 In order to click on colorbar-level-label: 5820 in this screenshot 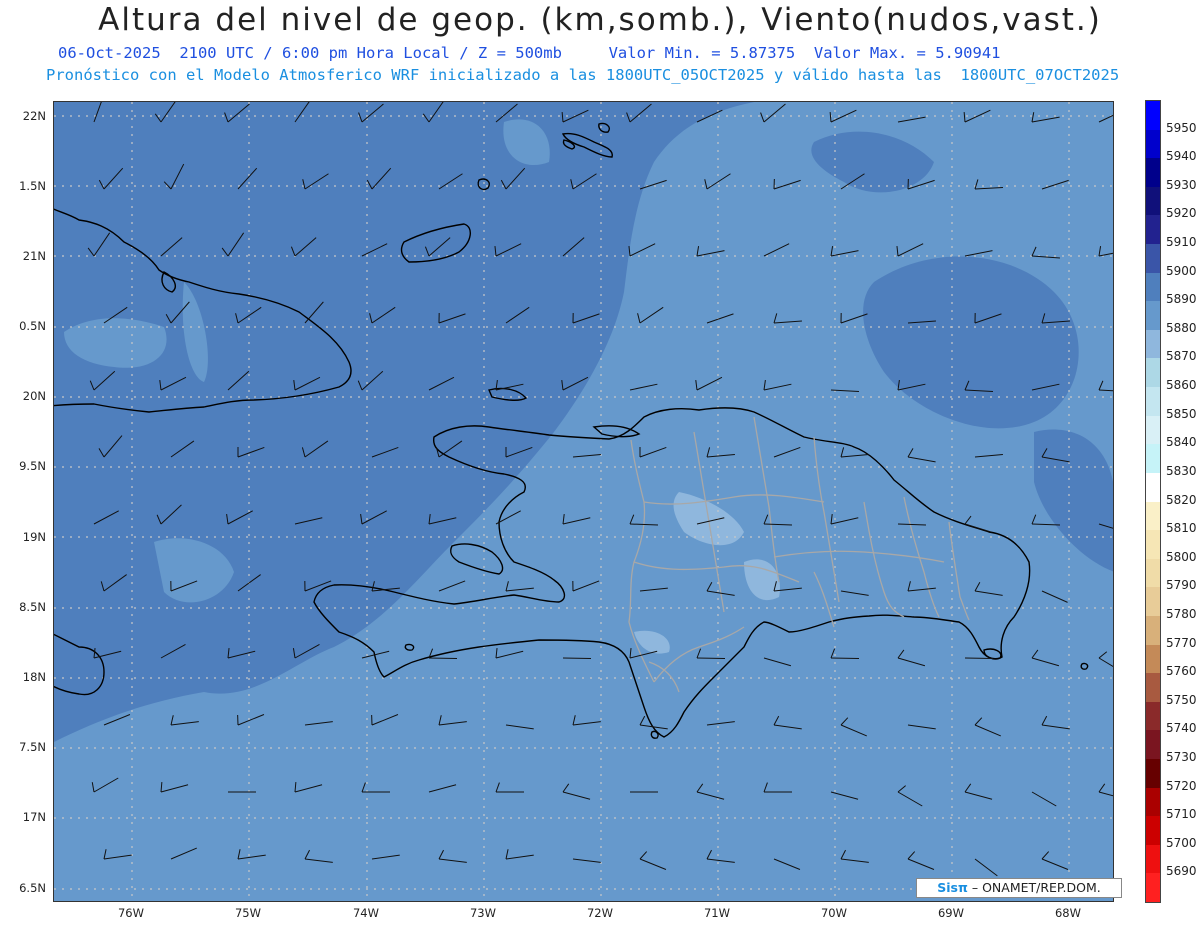, I will do `click(1181, 499)`.